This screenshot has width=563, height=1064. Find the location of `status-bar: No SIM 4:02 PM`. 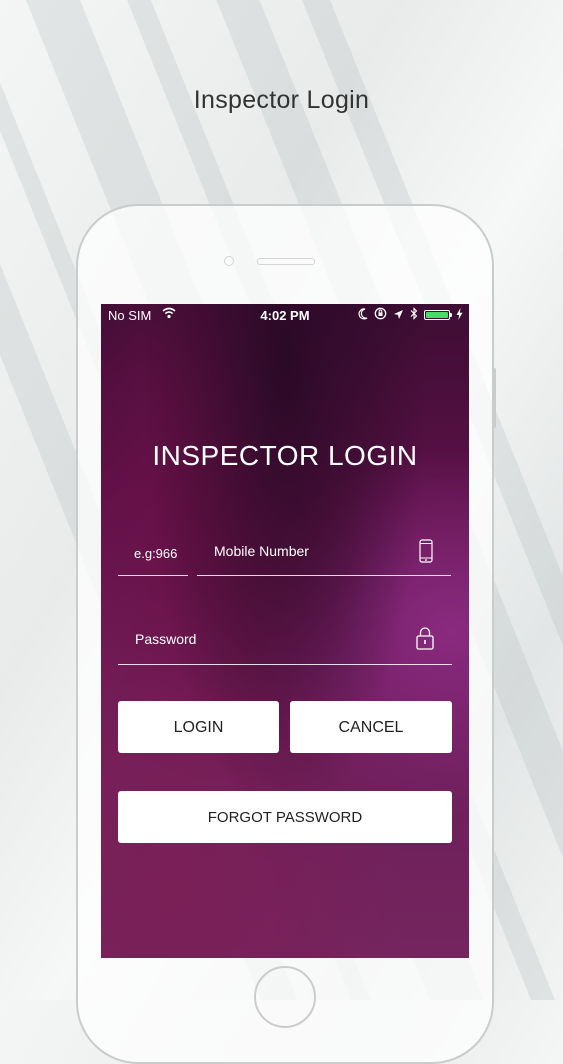

status-bar: No SIM 4:02 PM is located at coordinates (285, 315).